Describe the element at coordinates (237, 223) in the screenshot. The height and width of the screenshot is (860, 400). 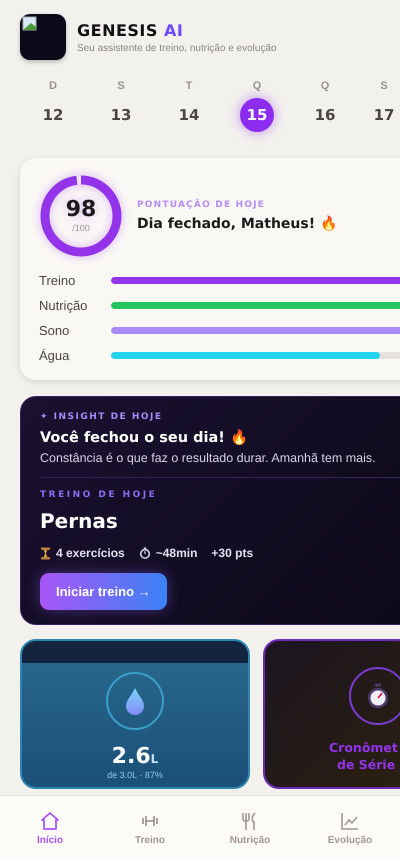
I see `score-headline: Dia fechado, Matheus! 🔥` at that location.